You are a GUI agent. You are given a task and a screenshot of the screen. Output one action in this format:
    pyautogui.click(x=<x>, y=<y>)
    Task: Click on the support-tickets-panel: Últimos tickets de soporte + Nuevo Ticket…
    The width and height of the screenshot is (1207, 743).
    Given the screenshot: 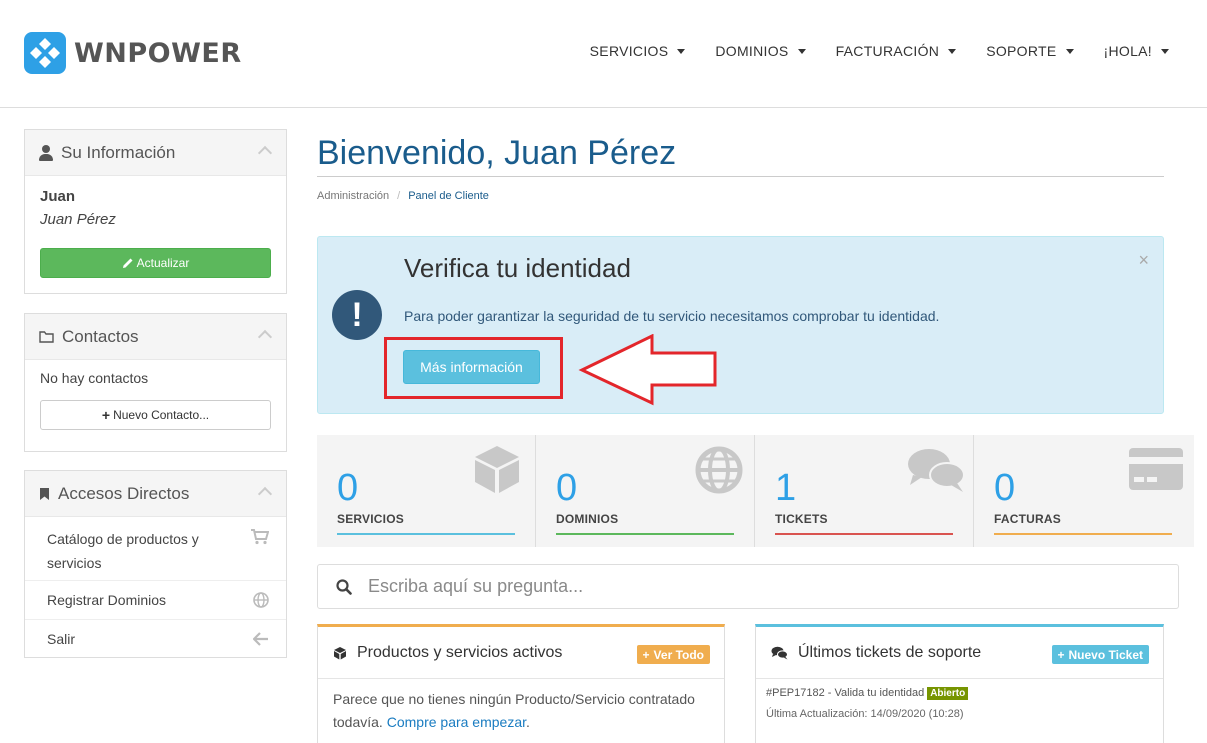 What is the action you would take?
    pyautogui.click(x=959, y=683)
    